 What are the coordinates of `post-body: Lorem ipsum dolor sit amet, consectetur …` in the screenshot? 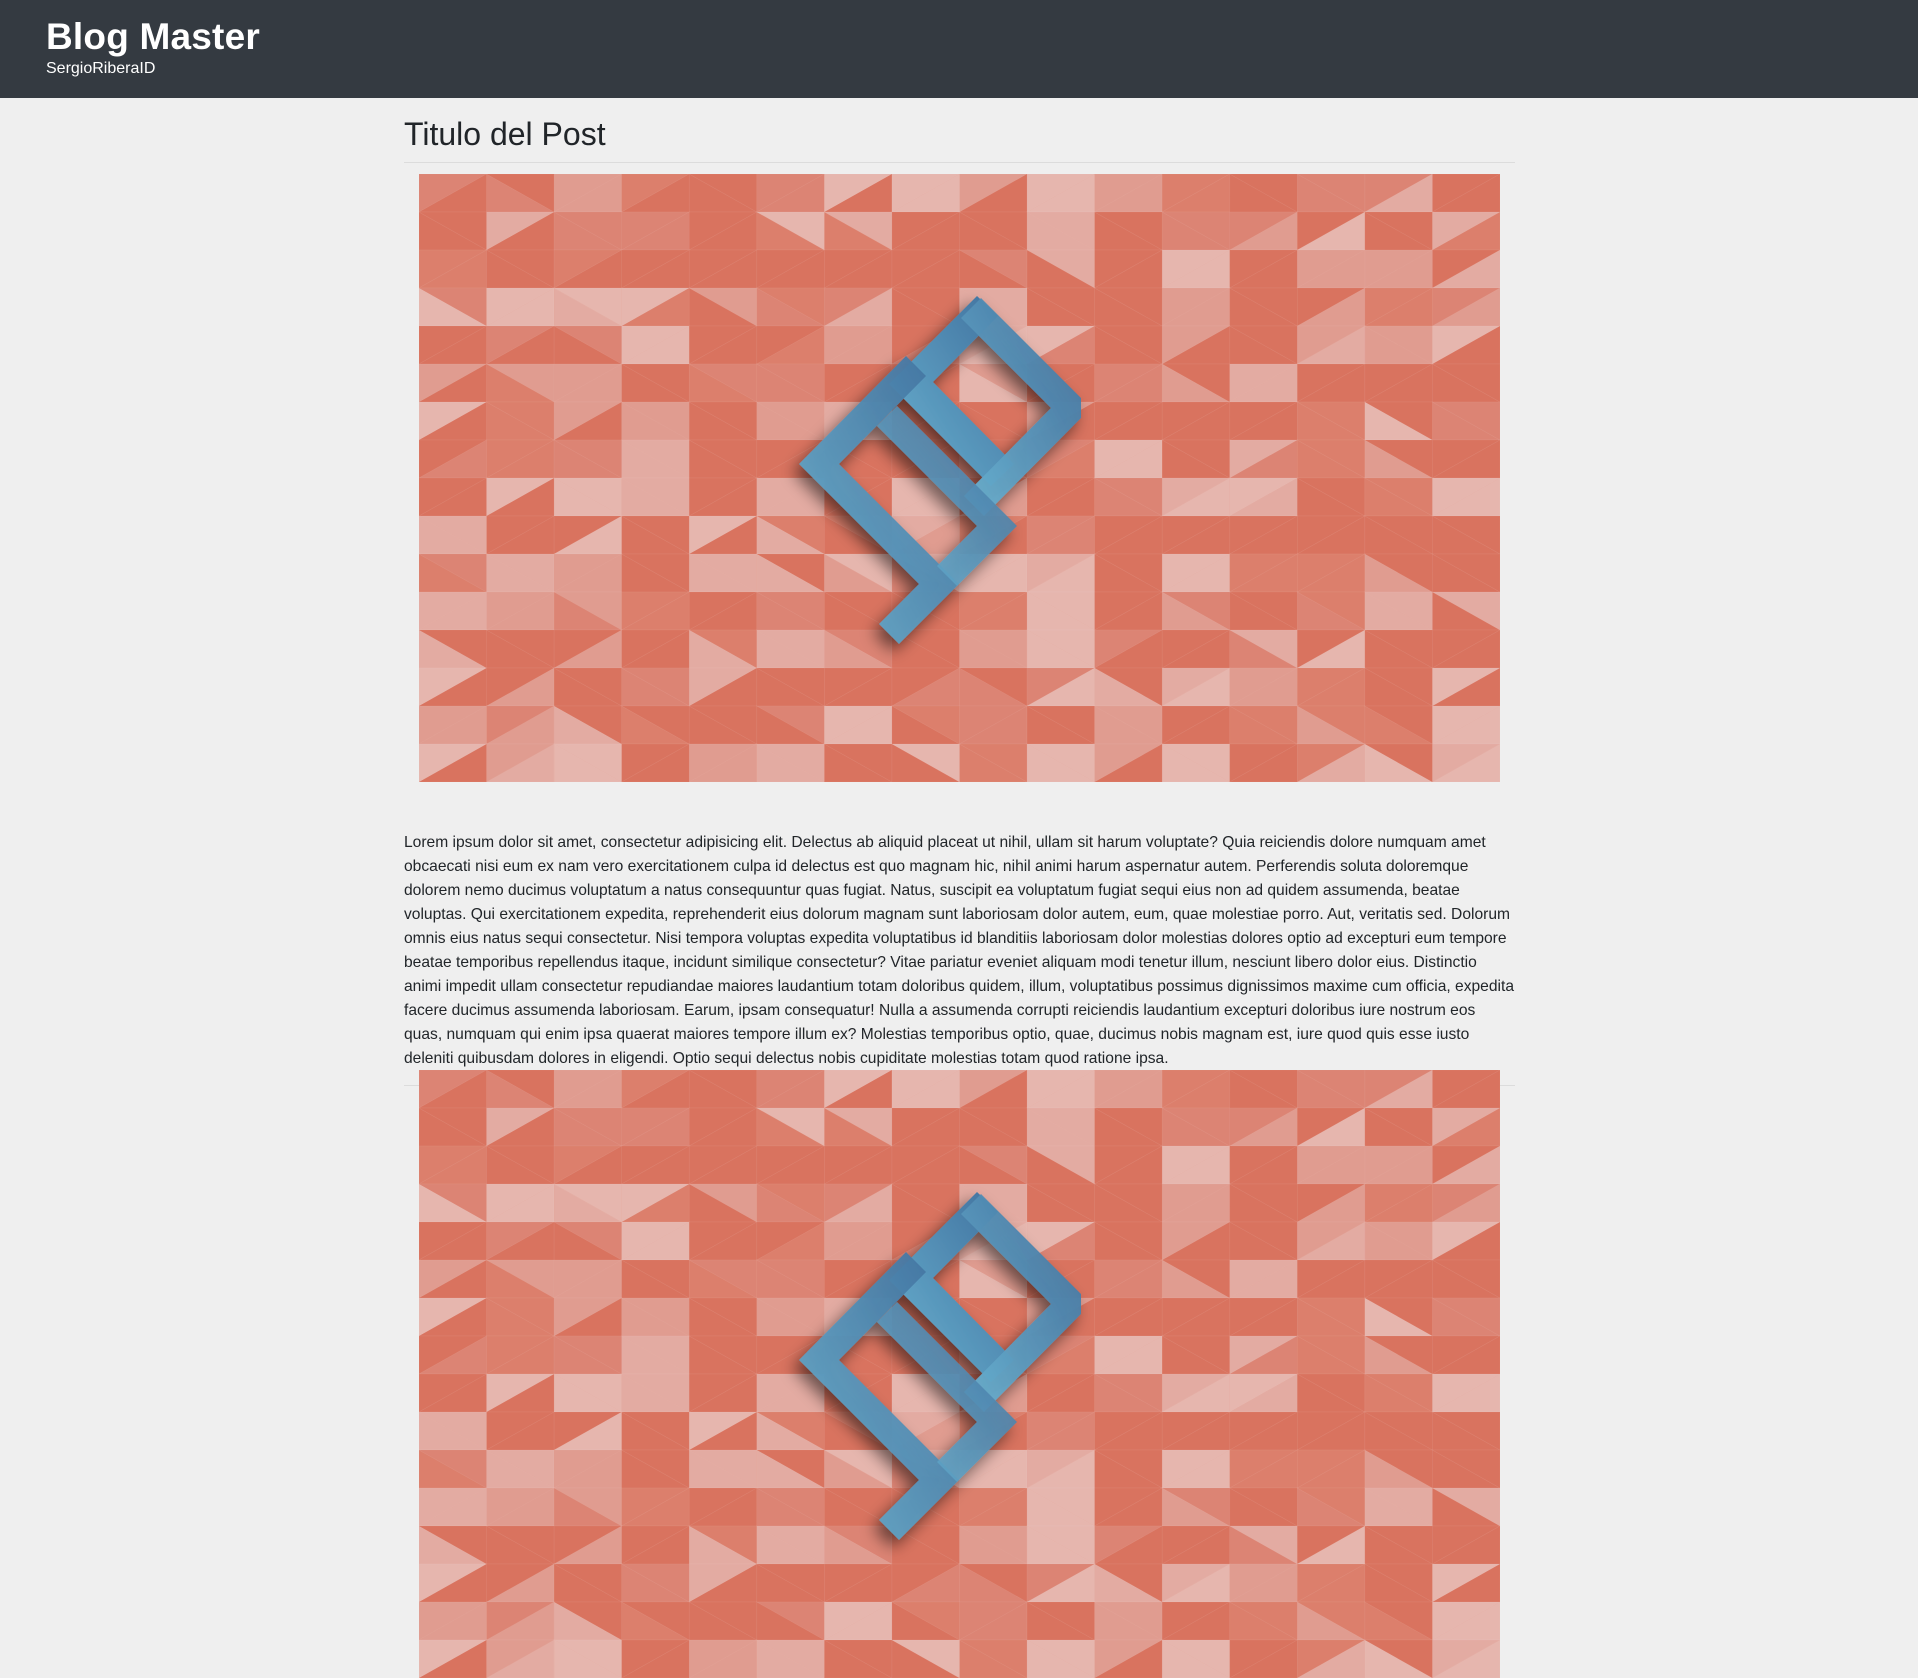 It's located at (959, 958).